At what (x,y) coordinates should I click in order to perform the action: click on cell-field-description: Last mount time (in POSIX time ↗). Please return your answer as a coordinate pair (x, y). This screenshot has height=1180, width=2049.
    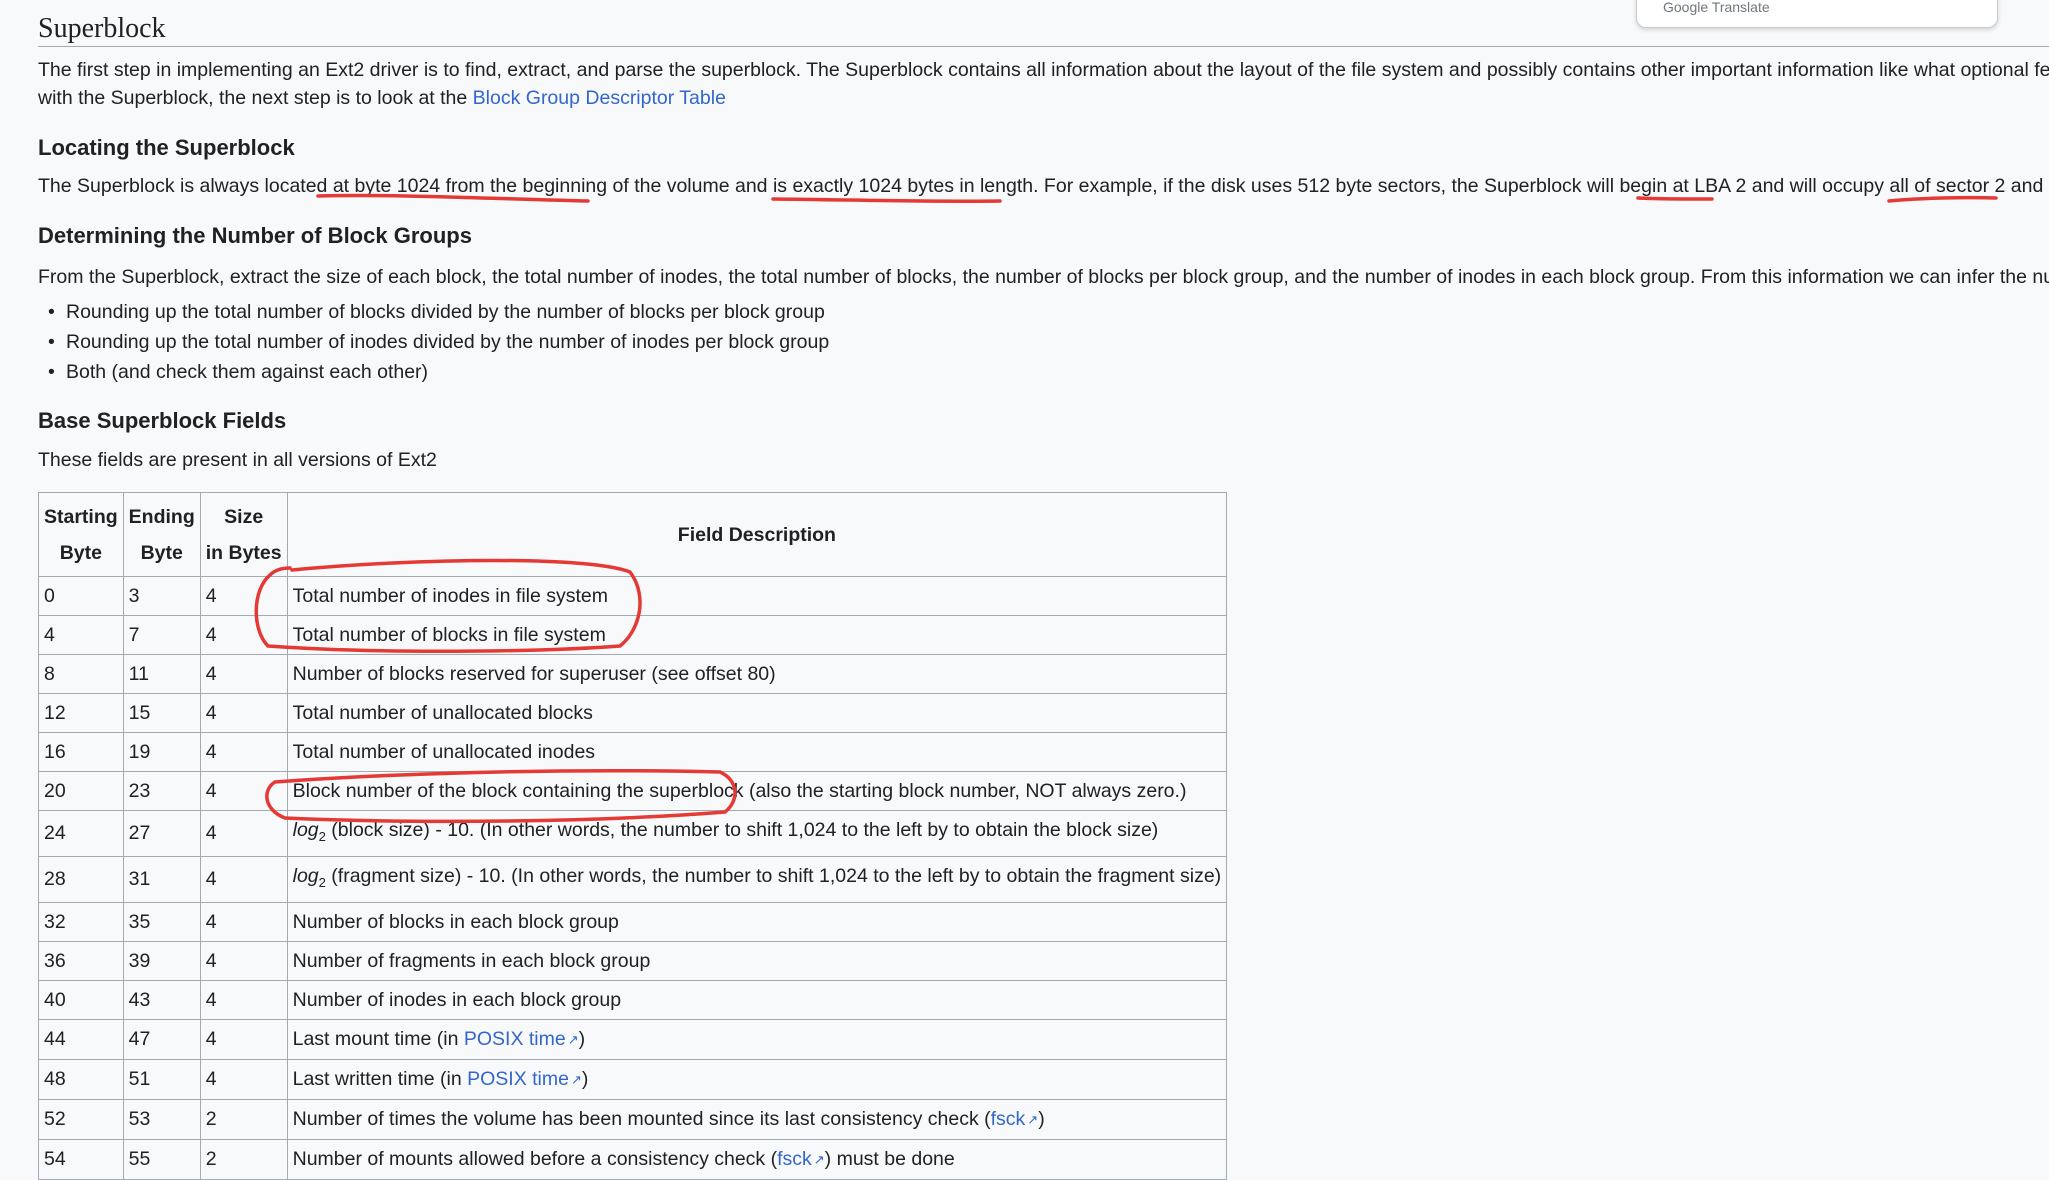
    Looking at the image, I should click on (757, 1039).